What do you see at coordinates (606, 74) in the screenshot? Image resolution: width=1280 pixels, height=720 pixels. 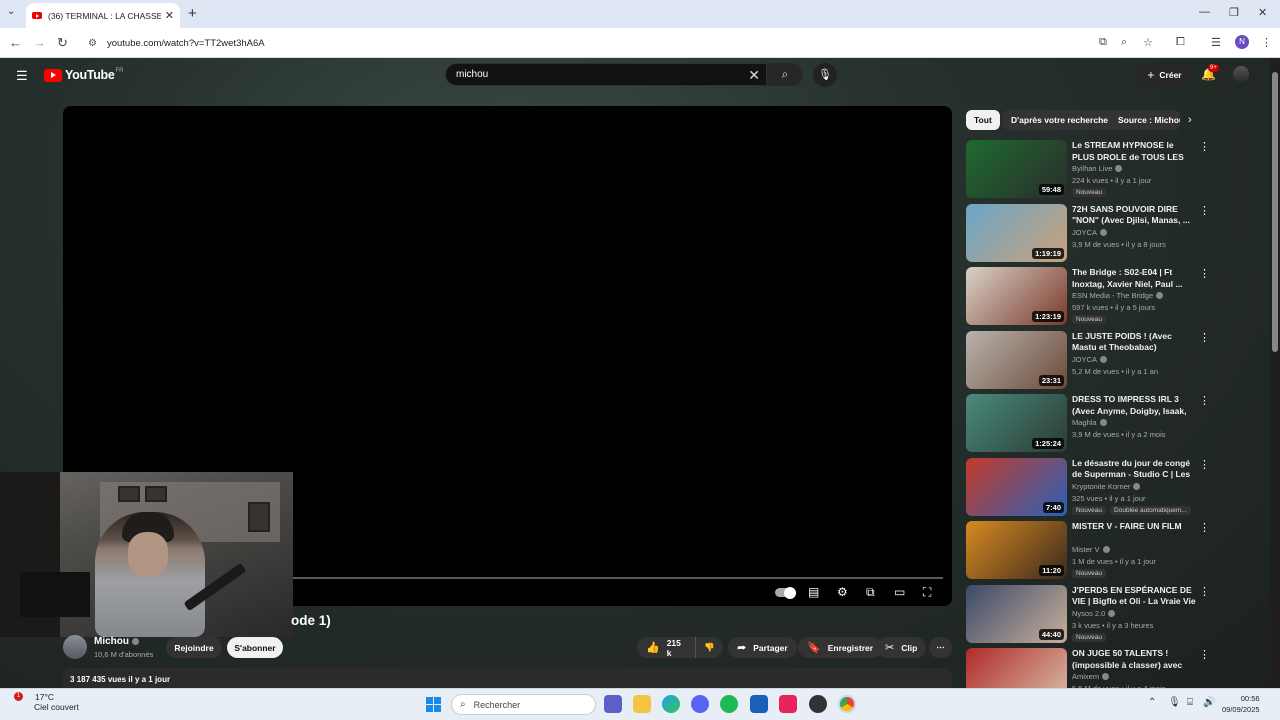 I see `search-input: michou ✕` at bounding box center [606, 74].